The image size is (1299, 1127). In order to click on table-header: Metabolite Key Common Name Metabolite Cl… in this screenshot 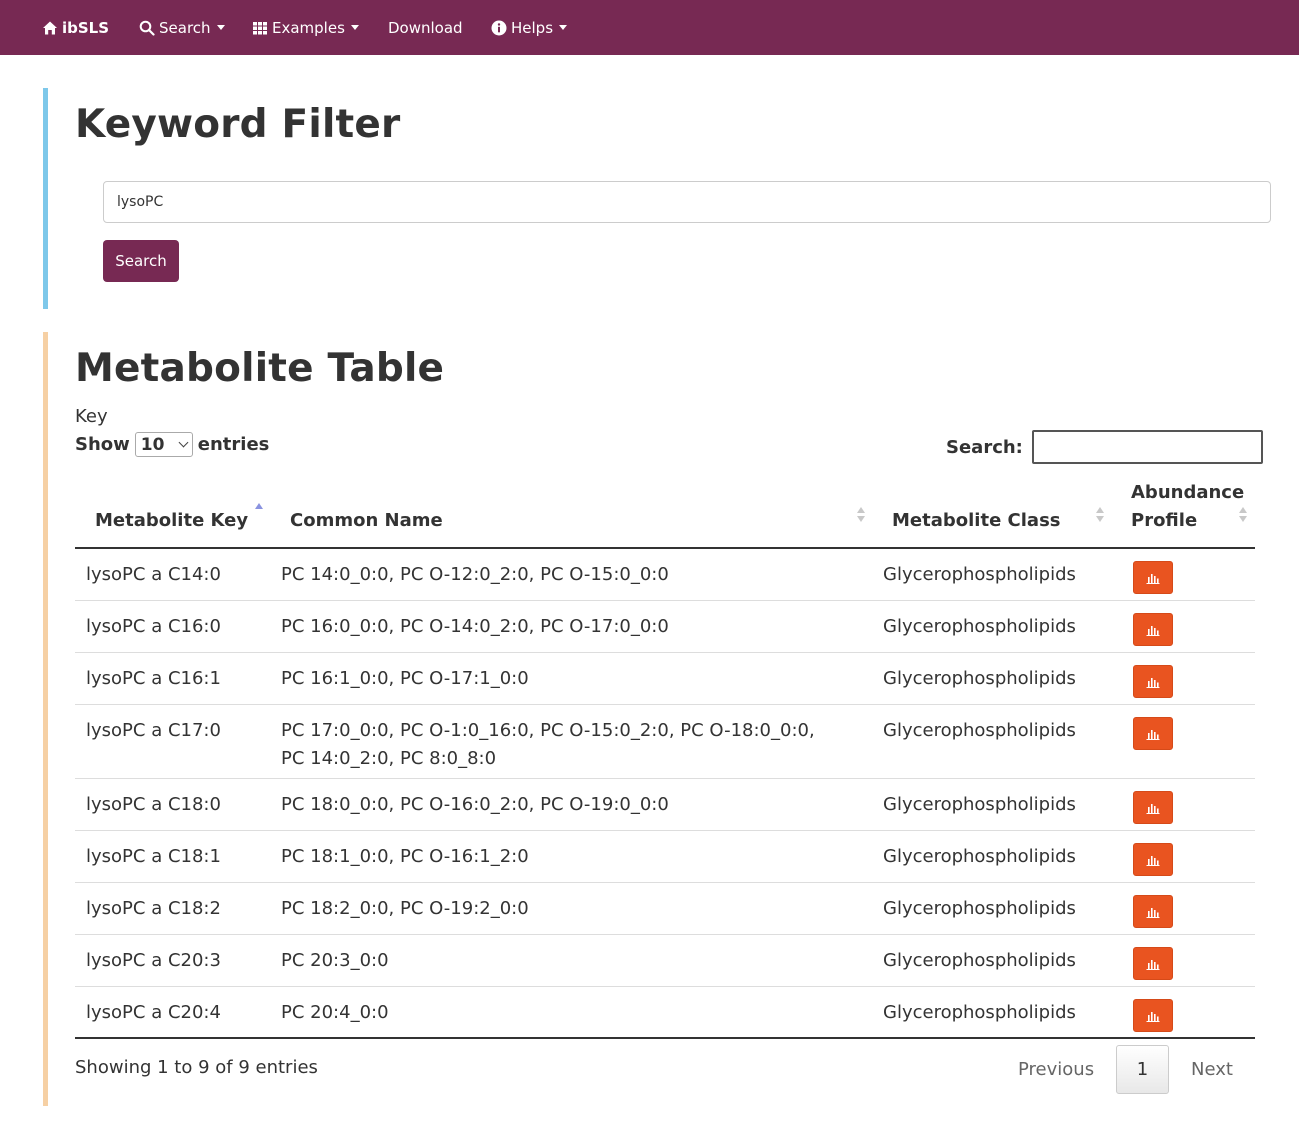, I will do `click(665, 513)`.